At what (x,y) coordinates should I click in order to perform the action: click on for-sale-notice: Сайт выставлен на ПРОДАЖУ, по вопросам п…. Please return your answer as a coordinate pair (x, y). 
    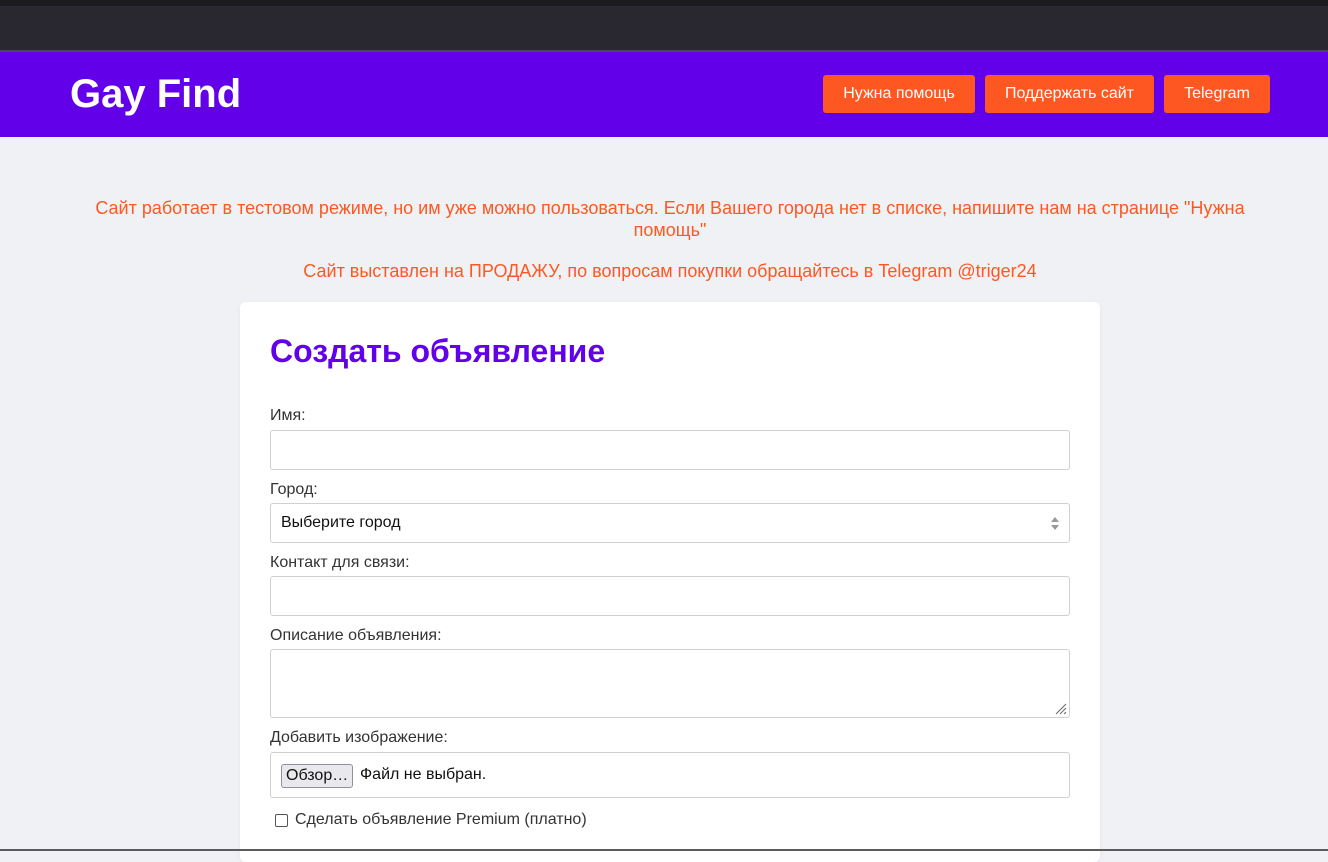
    Looking at the image, I should click on (670, 271).